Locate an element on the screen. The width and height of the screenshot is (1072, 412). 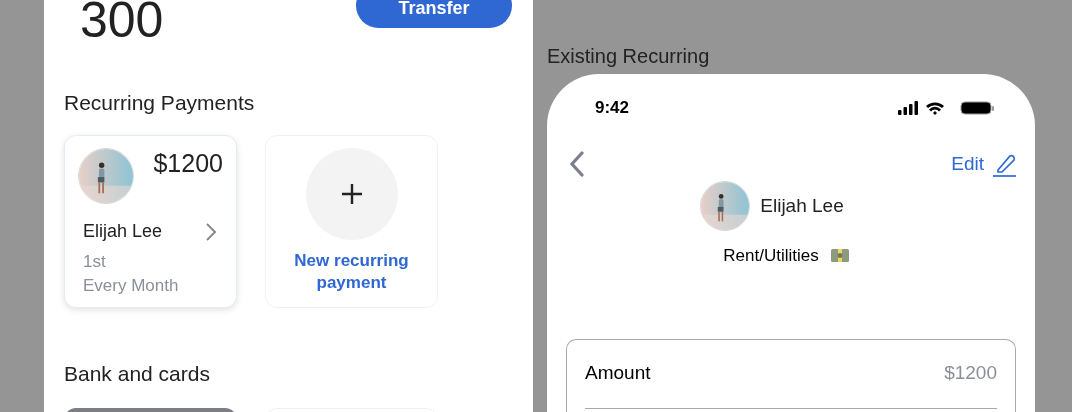
section-heading: Recurring Payments is located at coordinates (160, 102).